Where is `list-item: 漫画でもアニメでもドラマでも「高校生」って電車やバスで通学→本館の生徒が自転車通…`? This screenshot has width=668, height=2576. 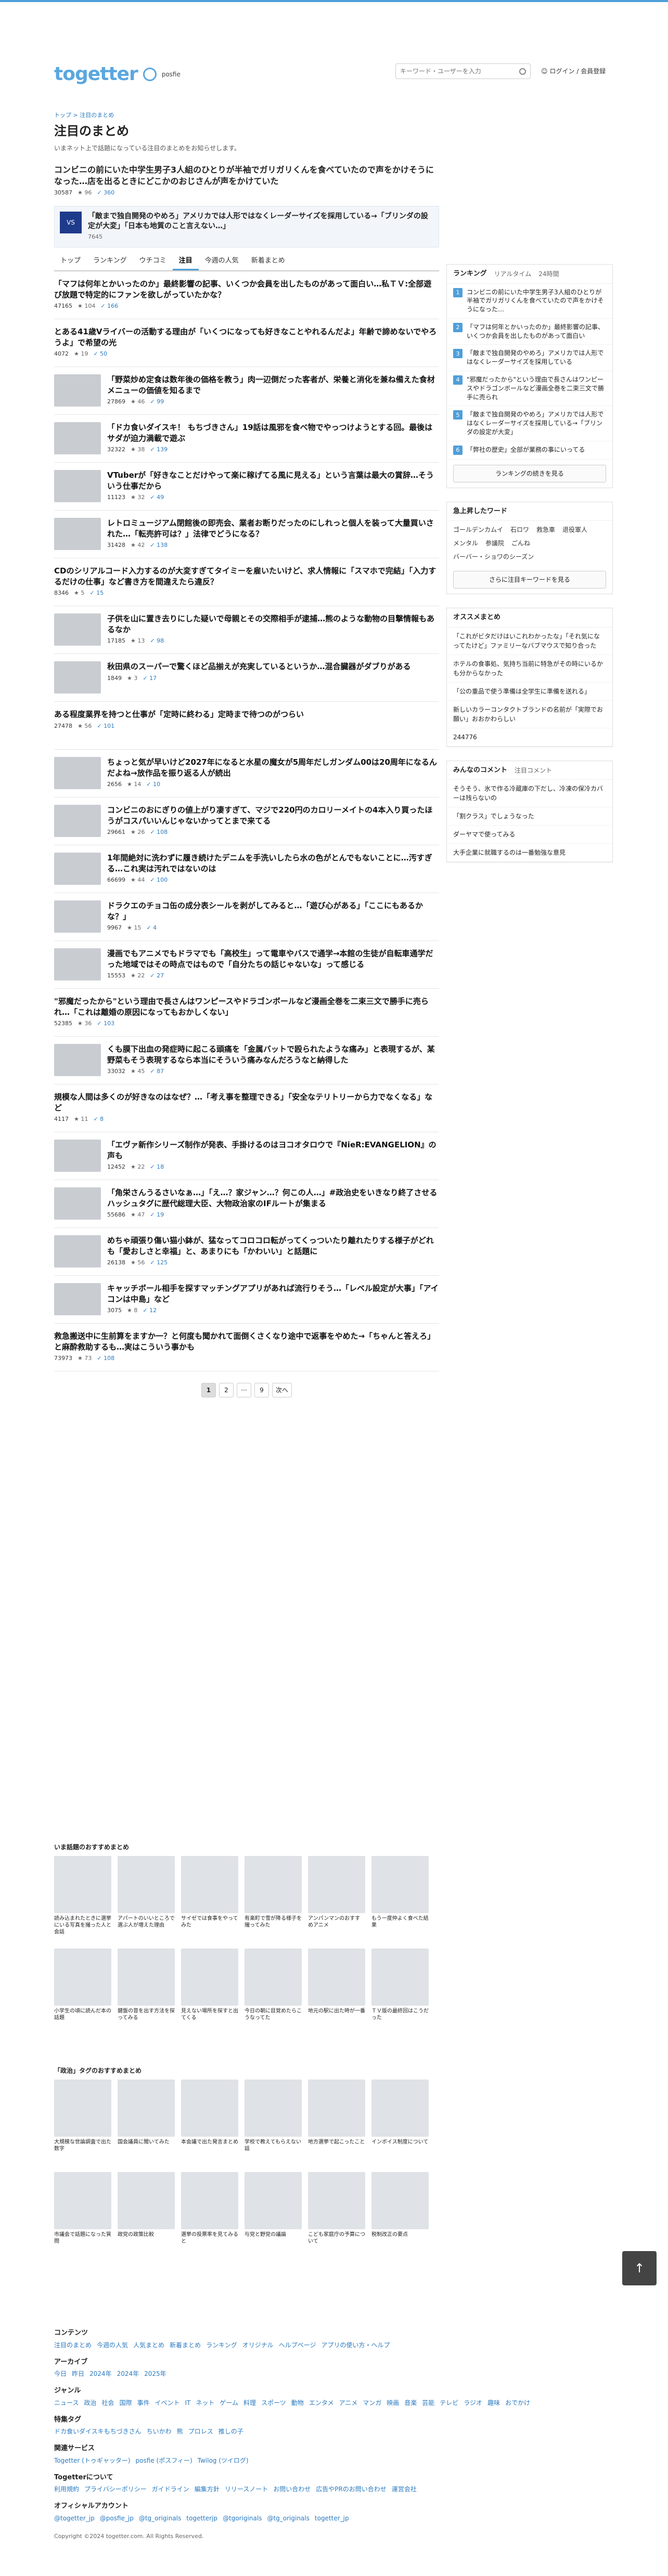 list-item: 漫画でもアニメでもドラマでも「高校生」って電車やバスで通学→本館の生徒が自転車通… is located at coordinates (246, 965).